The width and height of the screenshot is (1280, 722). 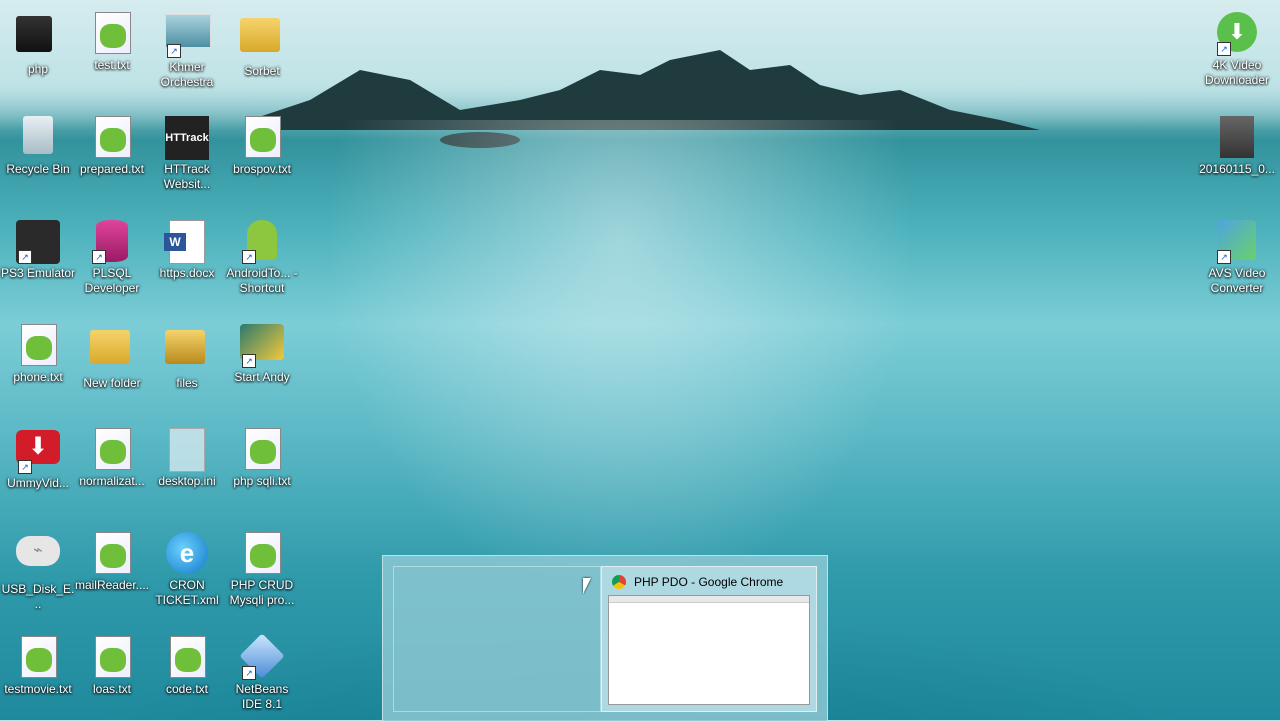 I want to click on window-thumbnail-chrome: PHP PDO - Google Chrome, so click(x=709, y=639).